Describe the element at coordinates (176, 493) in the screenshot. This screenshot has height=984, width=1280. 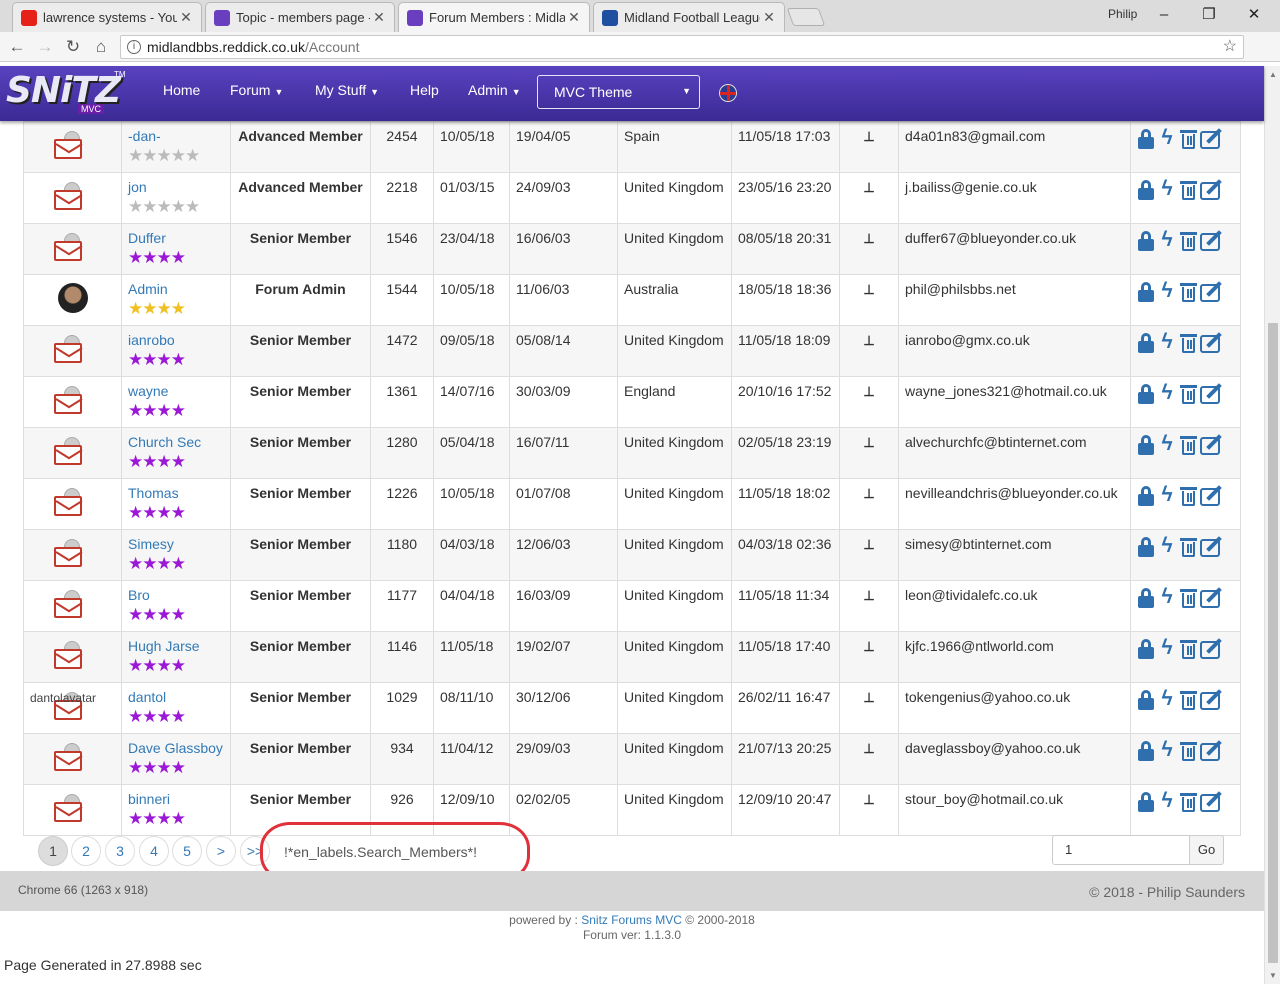
I see `member-name-link: Thomas` at that location.